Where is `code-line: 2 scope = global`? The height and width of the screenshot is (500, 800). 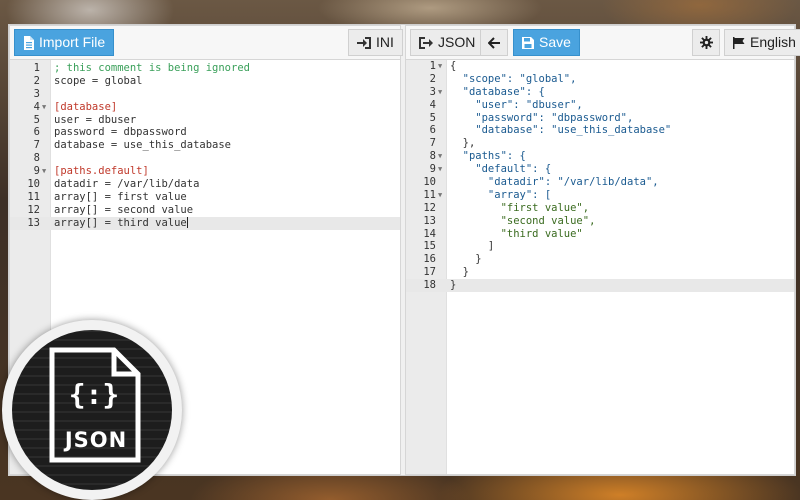
code-line: 2 scope = global is located at coordinates (88, 80).